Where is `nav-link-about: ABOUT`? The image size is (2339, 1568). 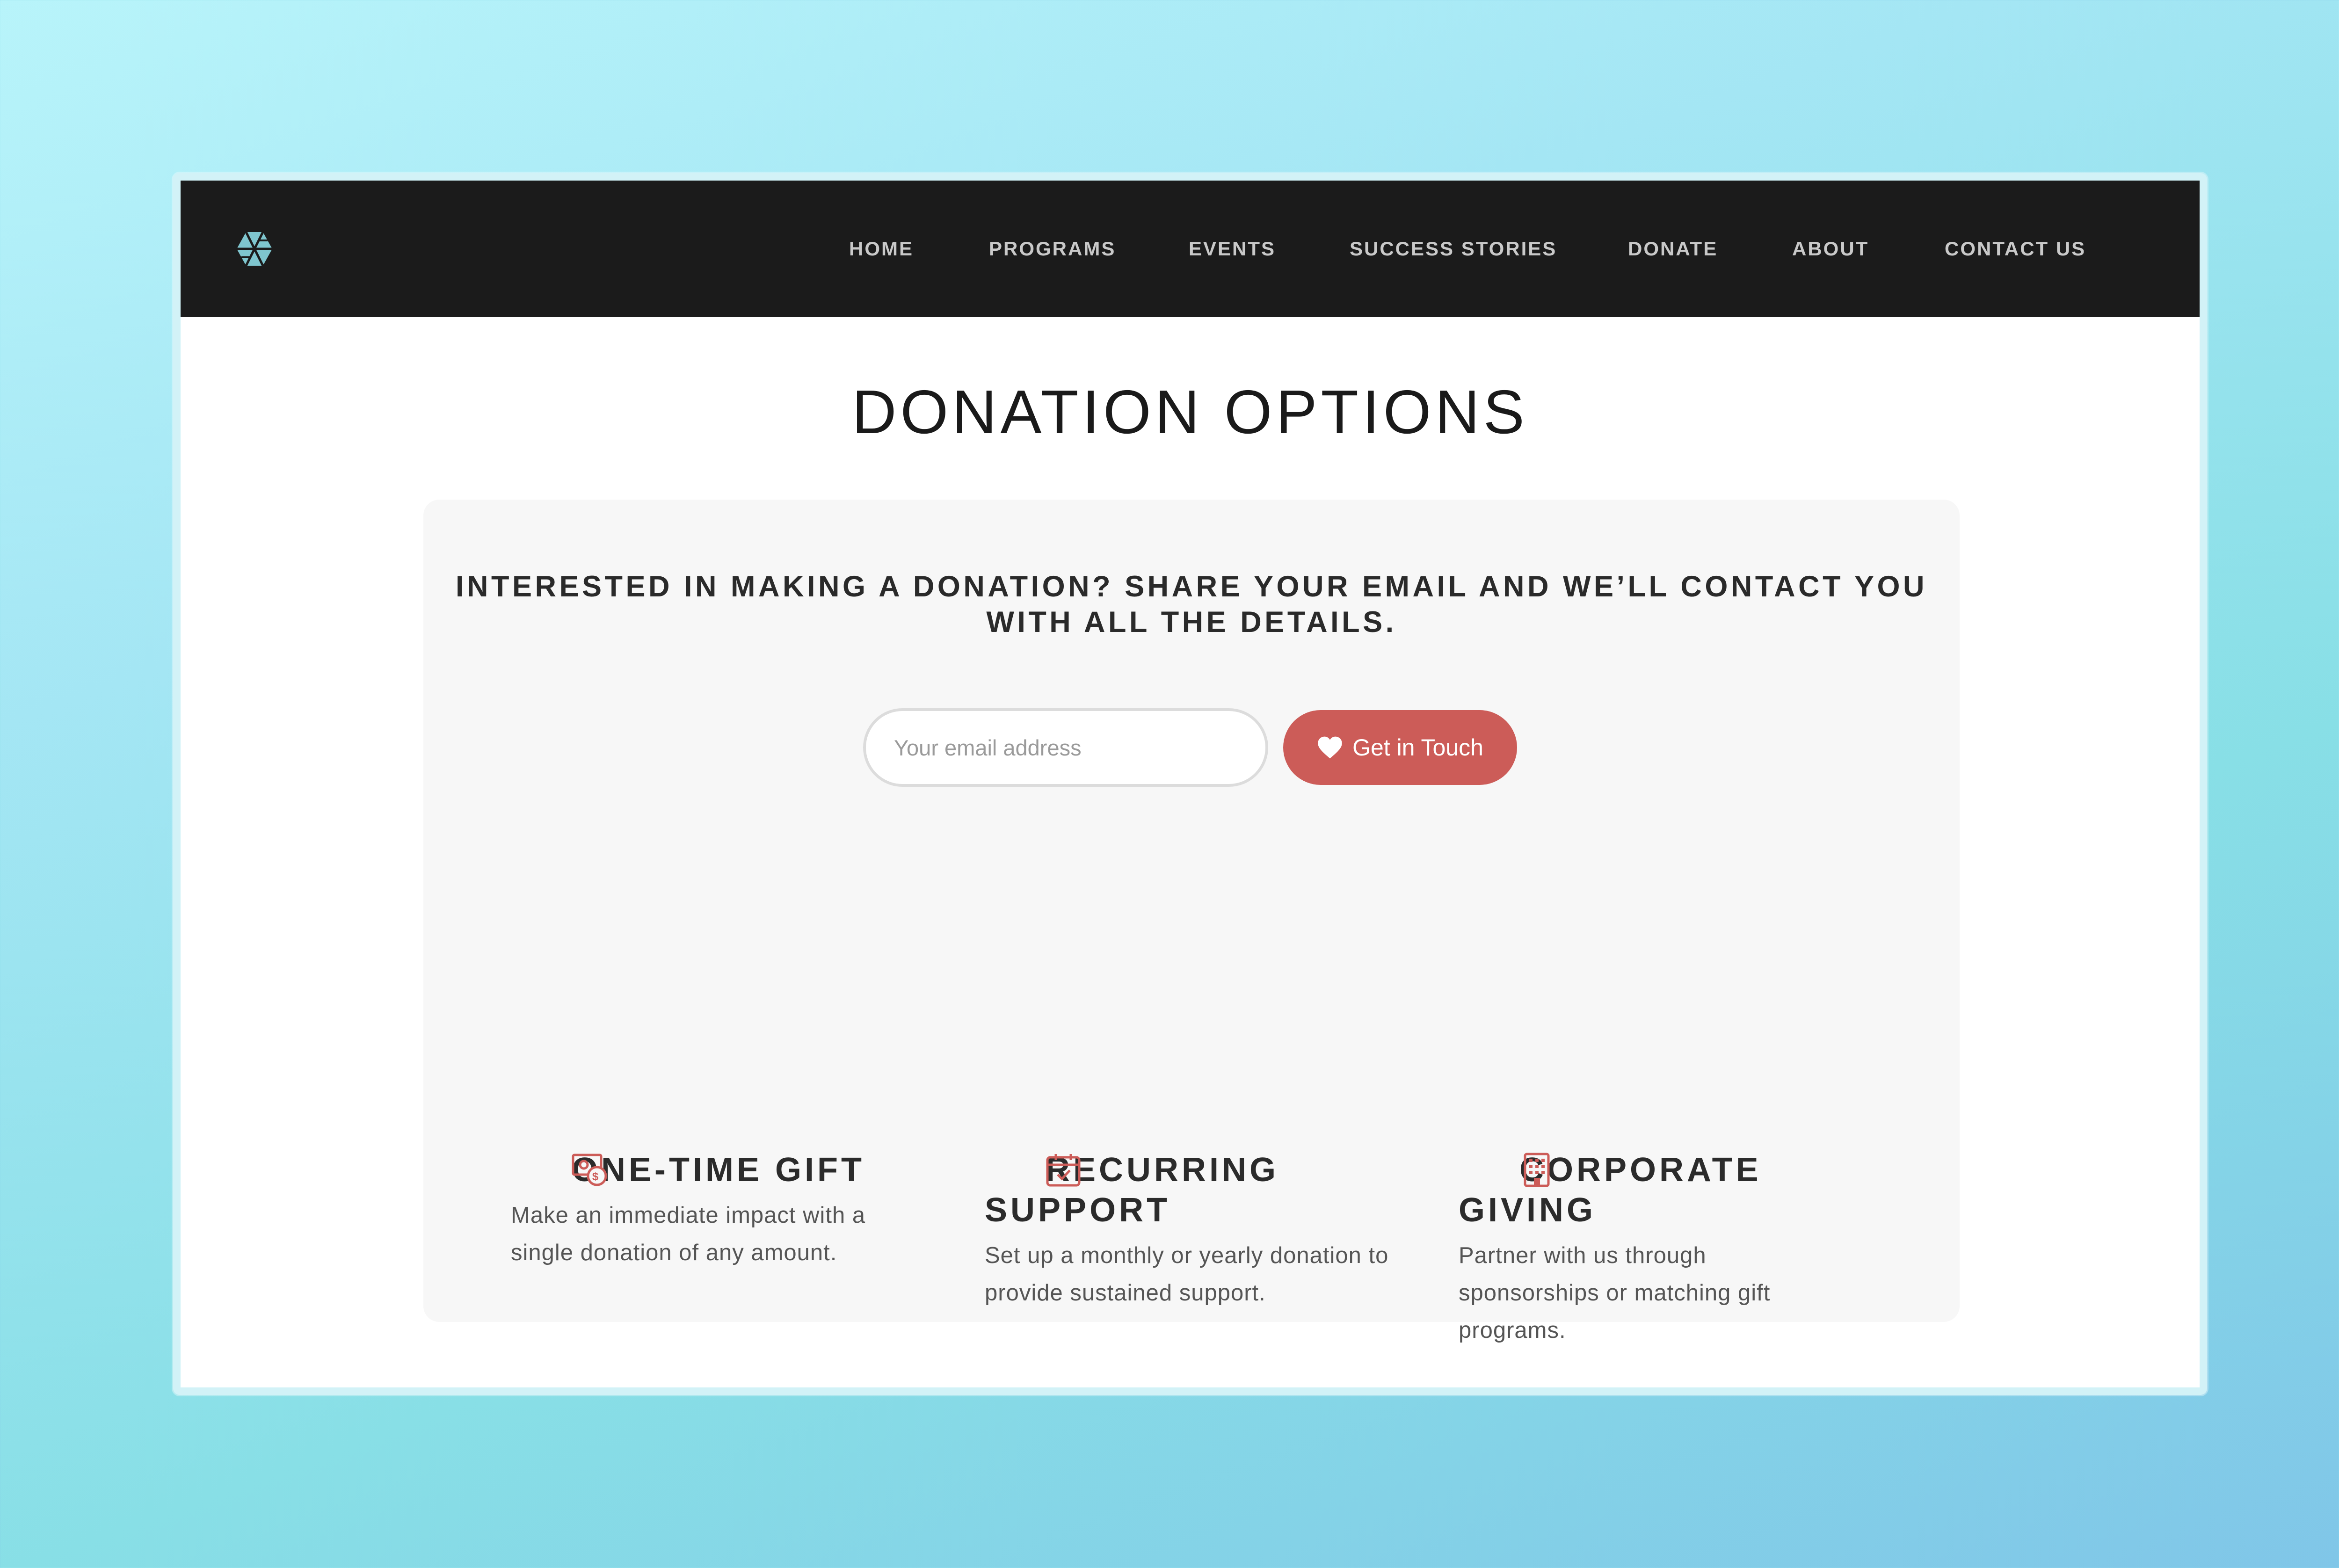 nav-link-about: ABOUT is located at coordinates (1830, 249).